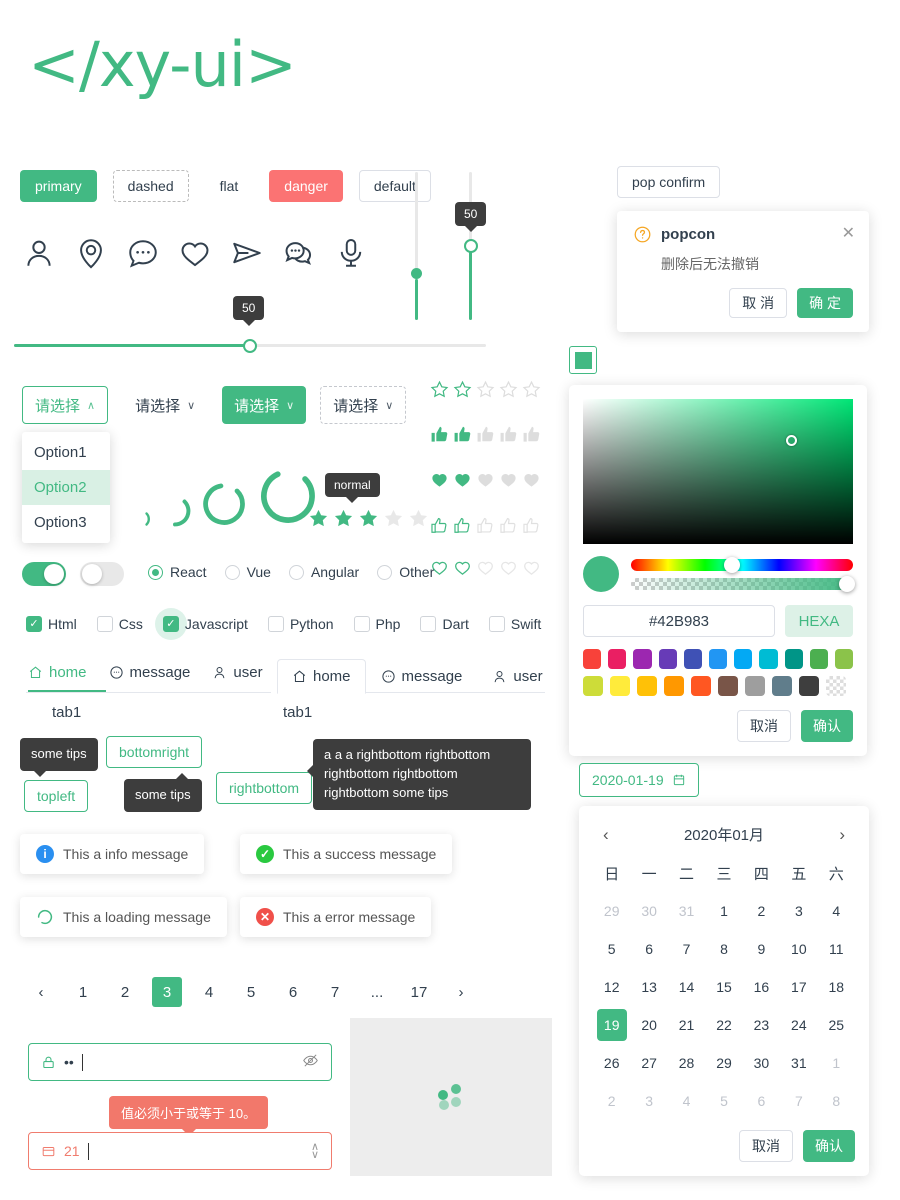  What do you see at coordinates (65, 405) in the screenshot?
I see `select-outline: 请选择 ∧` at bounding box center [65, 405].